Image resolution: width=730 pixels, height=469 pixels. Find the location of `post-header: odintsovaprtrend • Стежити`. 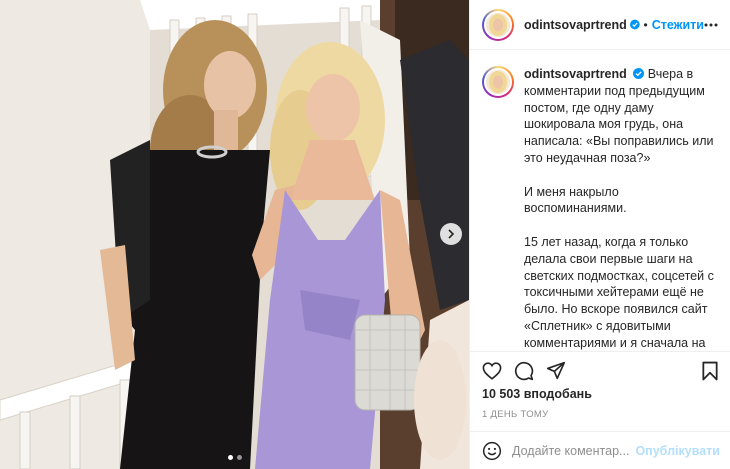

post-header: odintsovaprtrend • Стежити is located at coordinates (600, 25).